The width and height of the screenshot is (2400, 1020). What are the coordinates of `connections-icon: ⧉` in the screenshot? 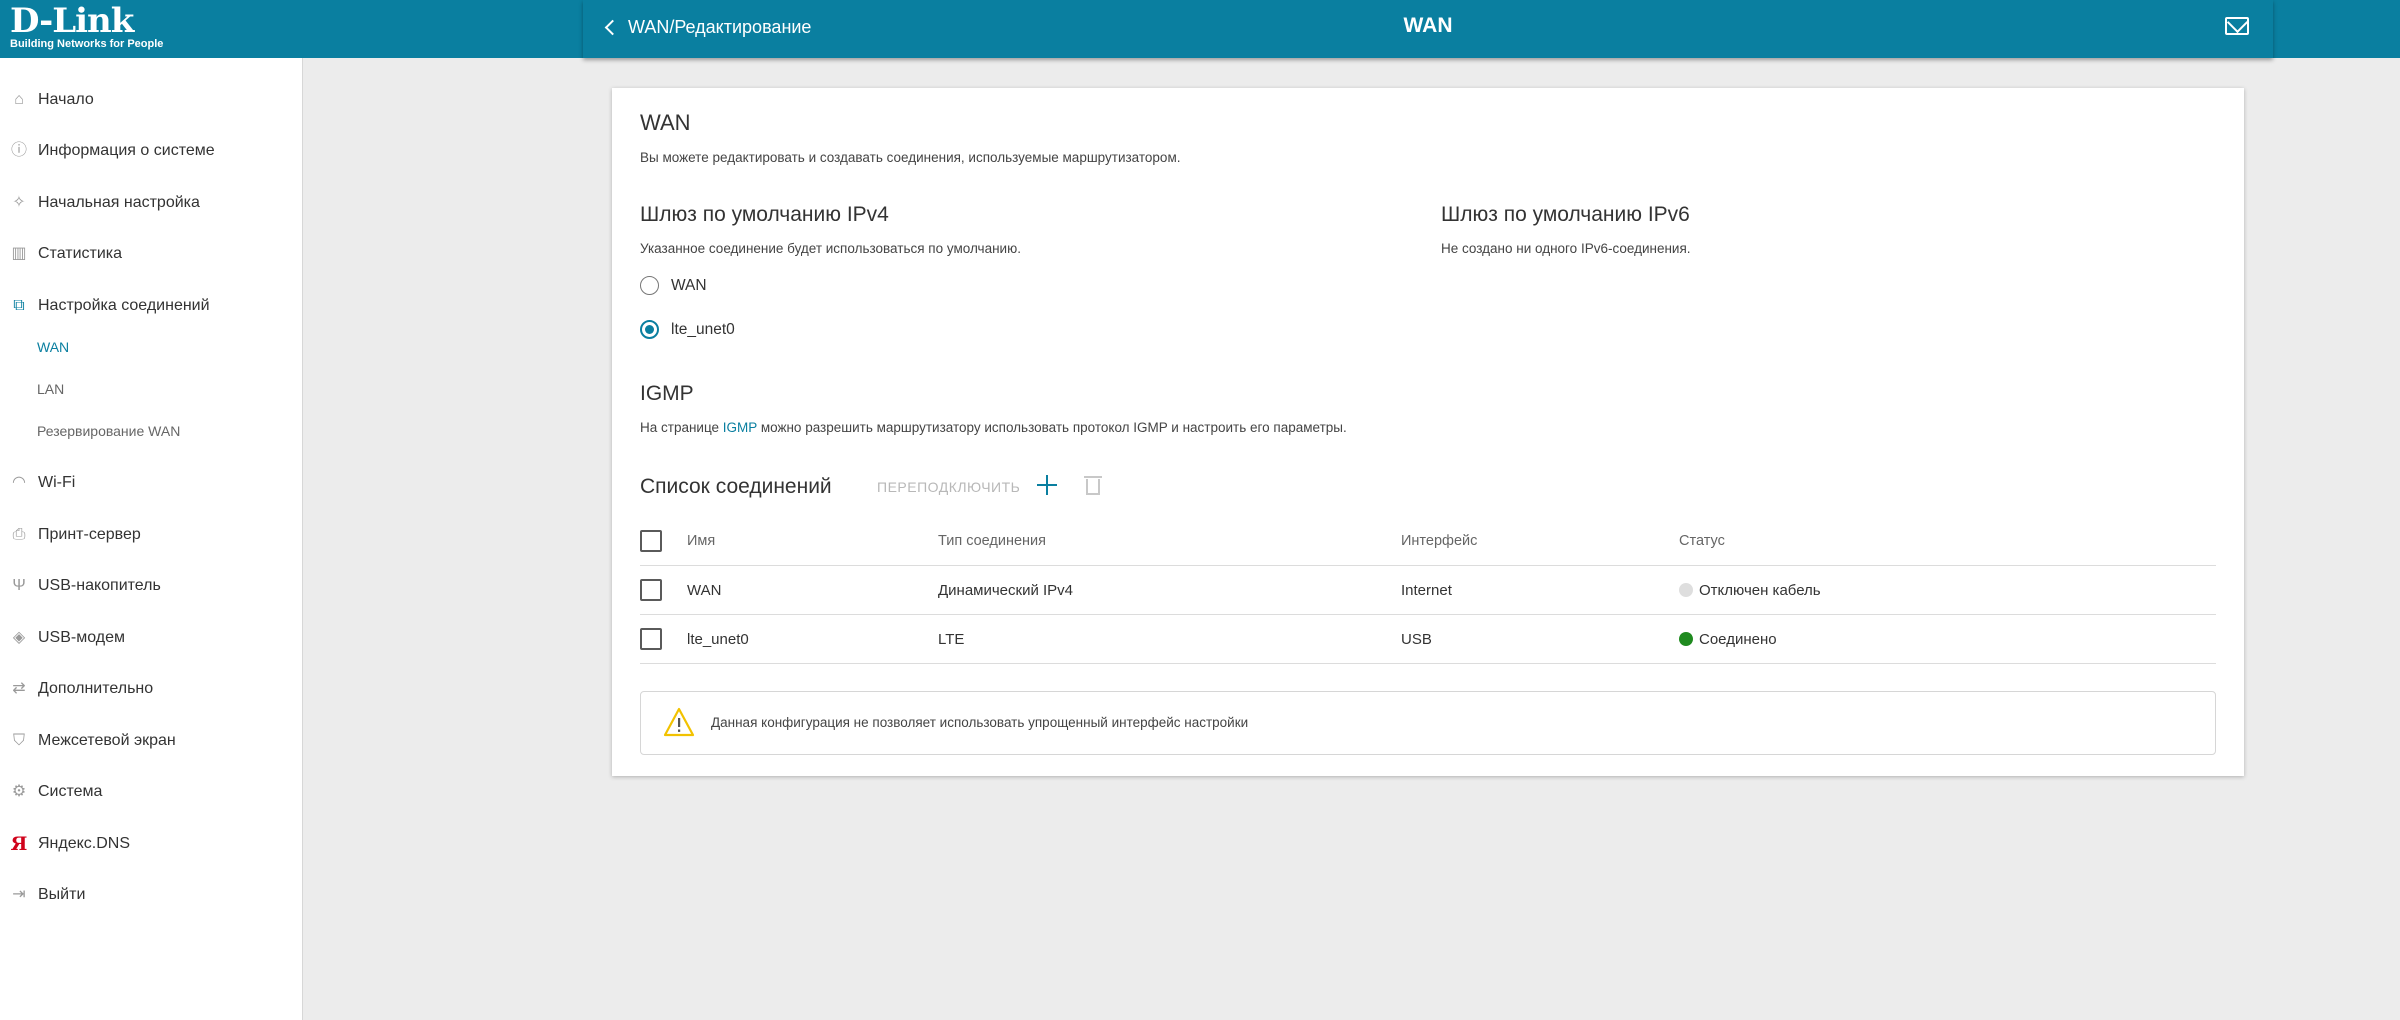 It's located at (19, 305).